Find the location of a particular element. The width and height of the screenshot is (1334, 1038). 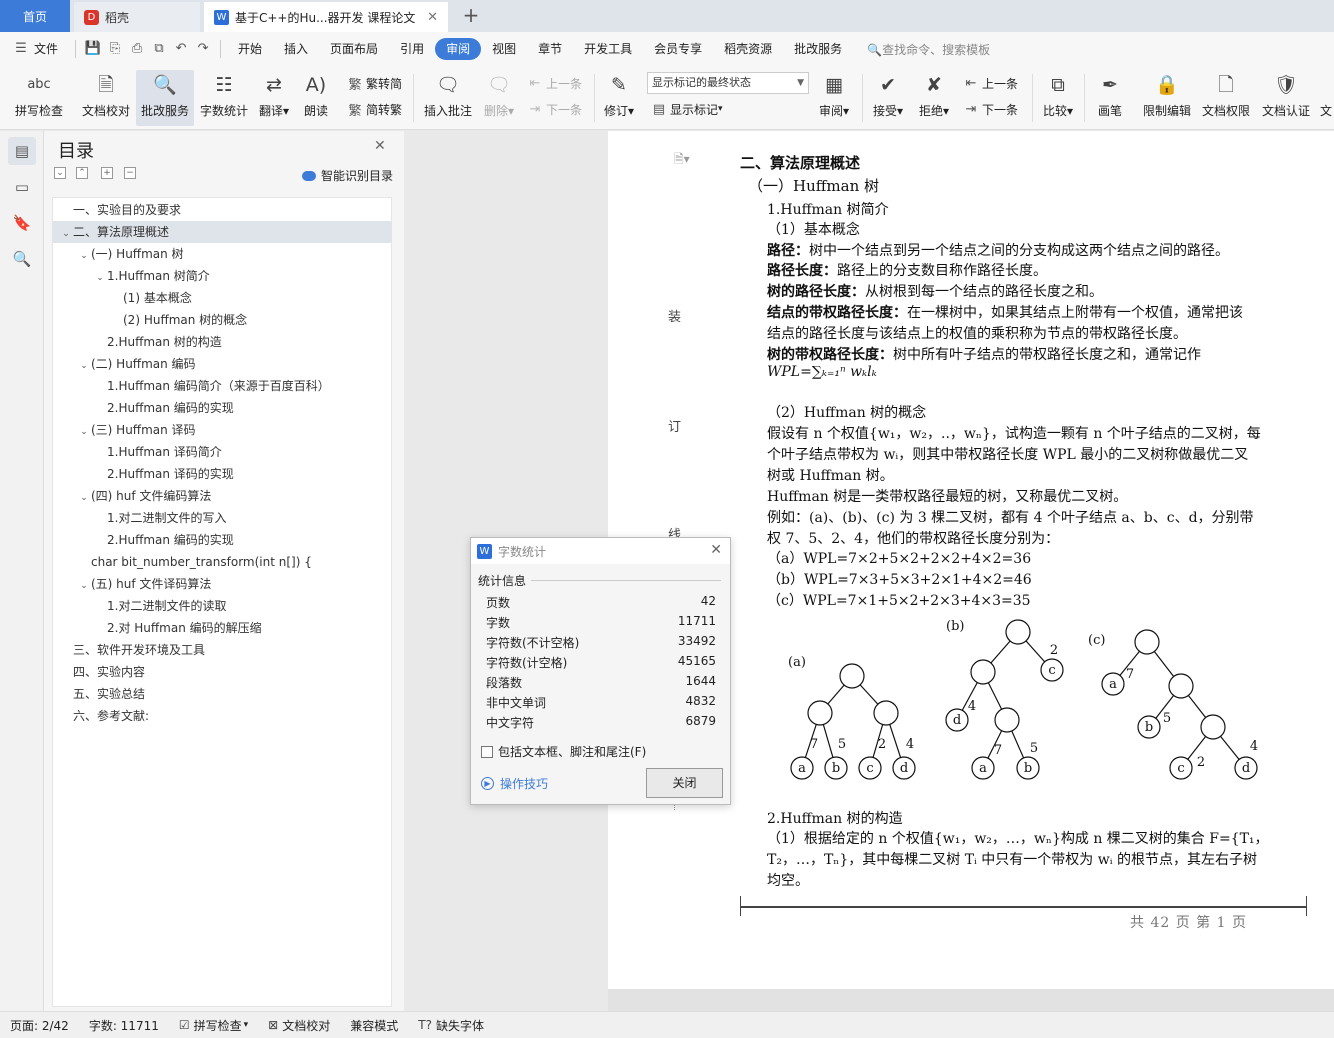

prev-change-button: ⇤ 上一条 is located at coordinates (990, 83).